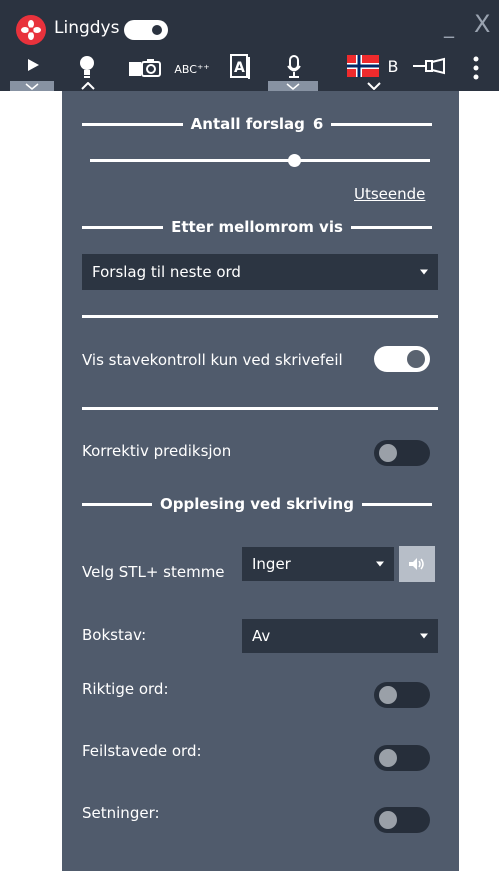 The height and width of the screenshot is (871, 499). What do you see at coordinates (363, 66) in the screenshot?
I see `norwegian-flag-icon` at bounding box center [363, 66].